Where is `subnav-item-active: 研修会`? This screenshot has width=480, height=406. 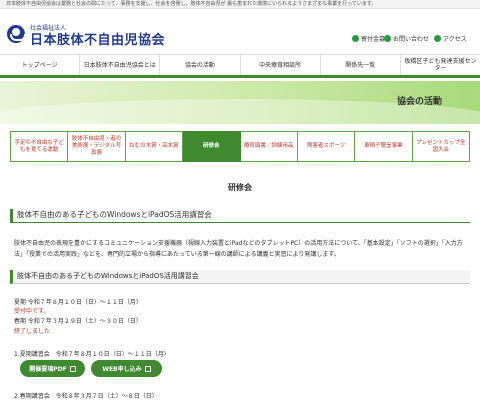
subnav-item-active: 研修会 is located at coordinates (212, 146).